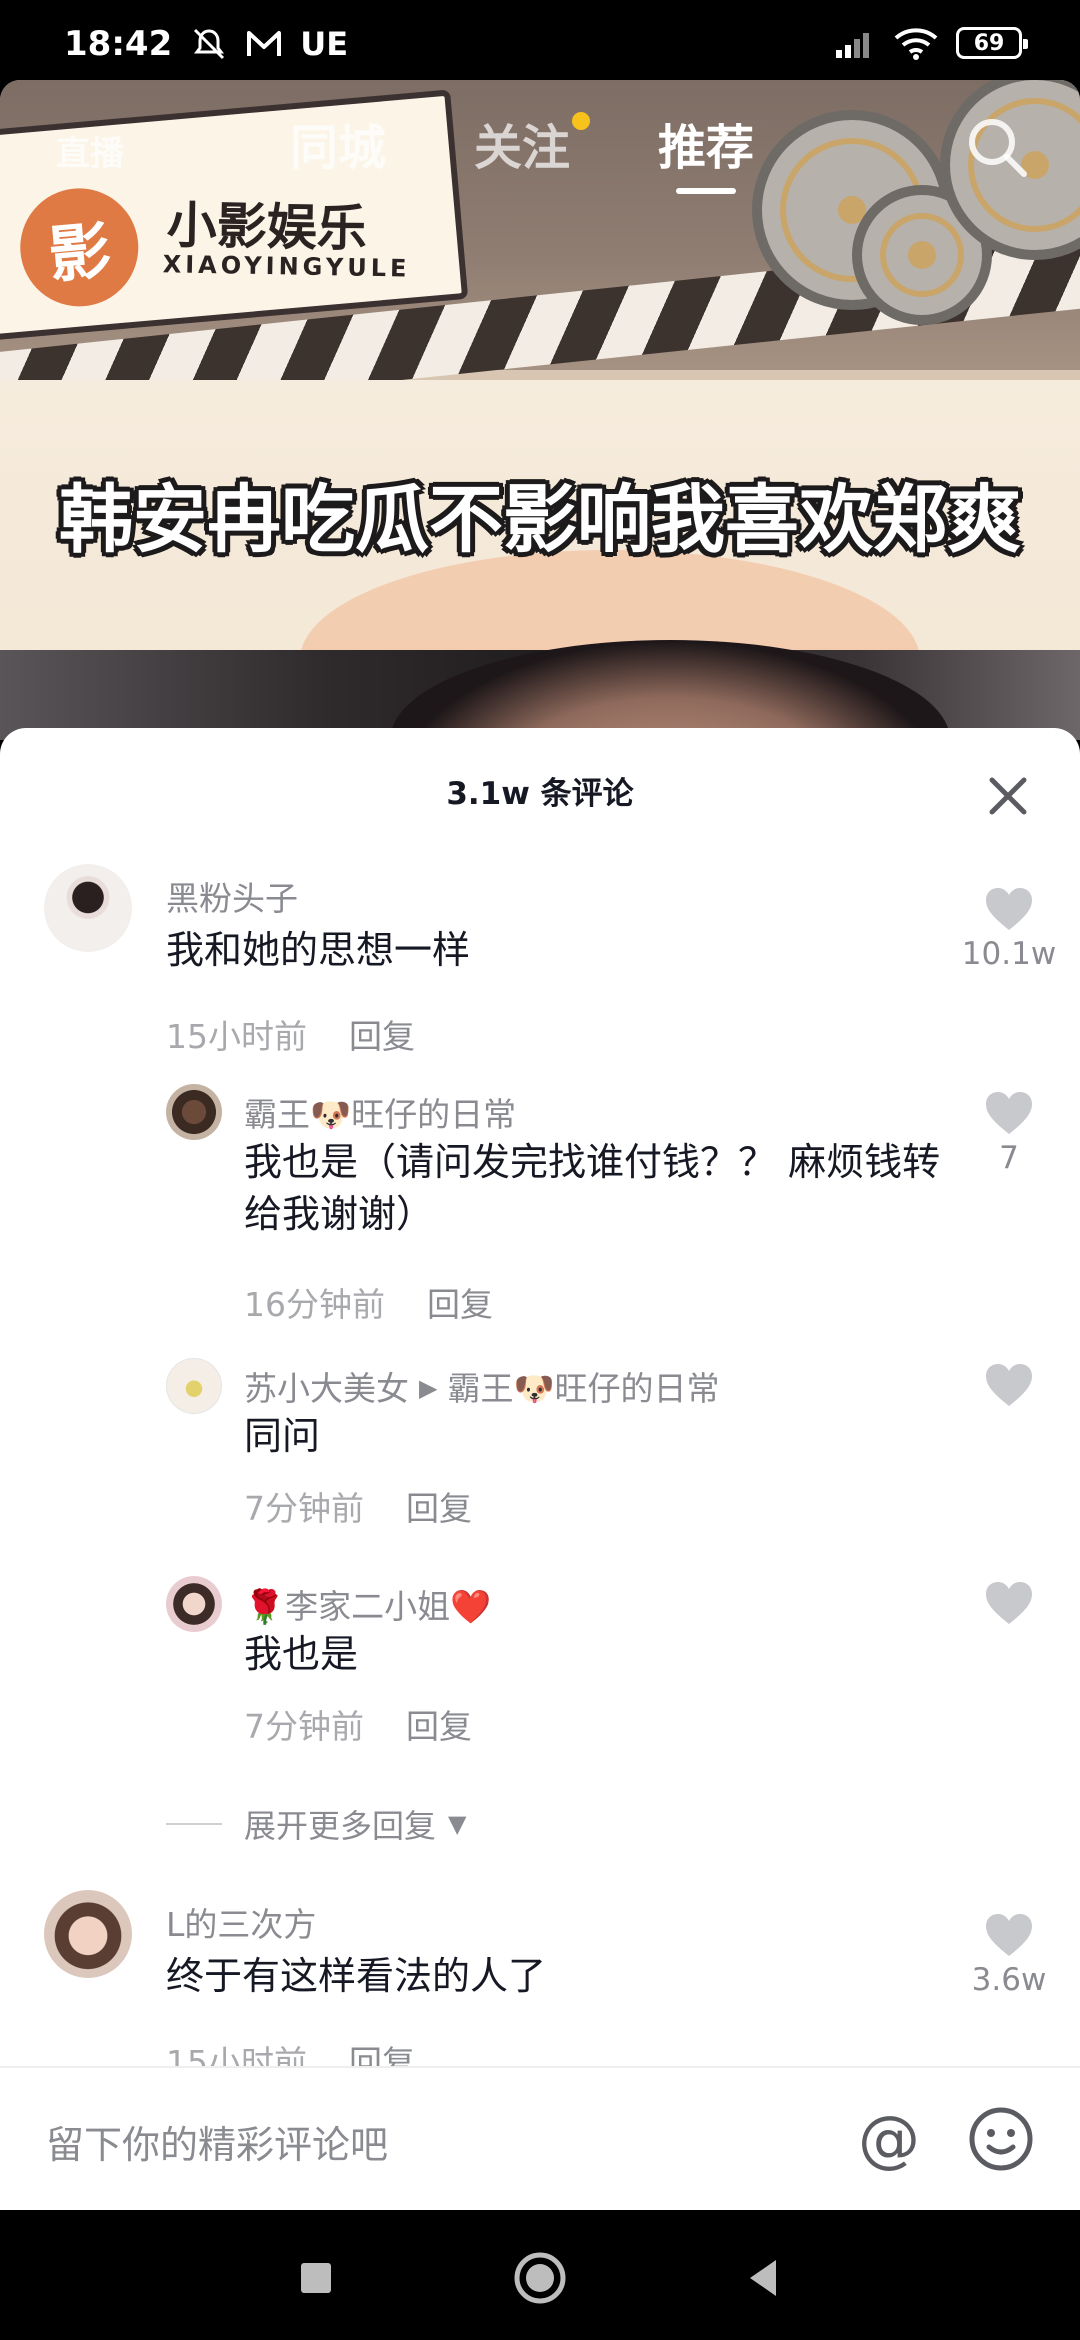 This screenshot has width=1080, height=2340. What do you see at coordinates (209, 44) in the screenshot?
I see `mute-icon` at bounding box center [209, 44].